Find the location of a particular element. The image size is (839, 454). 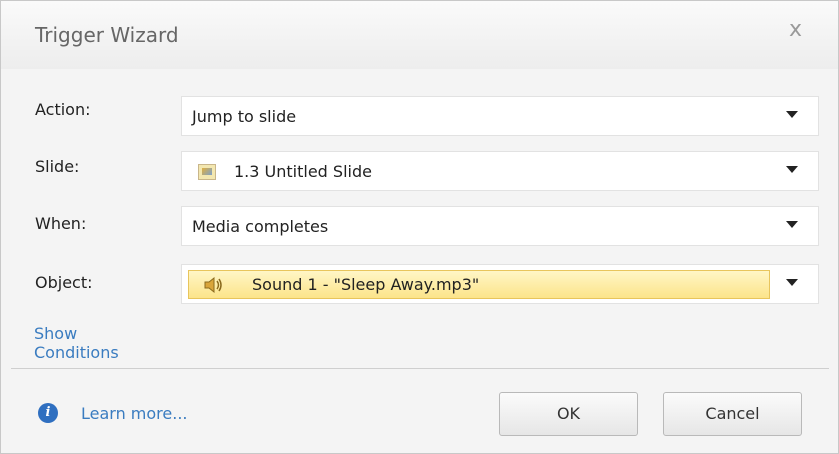

slide-dropdown: 1.3 Untitled Slide is located at coordinates (500, 171).